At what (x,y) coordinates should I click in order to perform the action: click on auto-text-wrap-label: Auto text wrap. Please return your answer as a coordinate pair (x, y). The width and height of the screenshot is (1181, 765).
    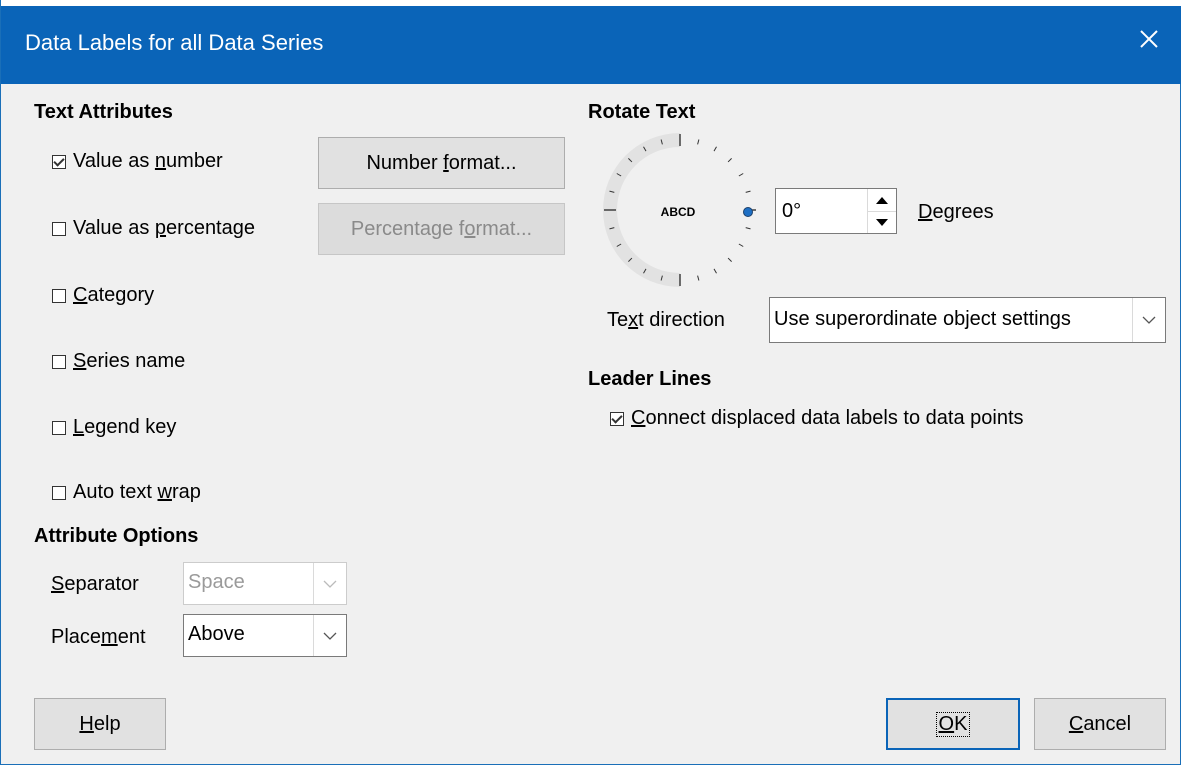
    Looking at the image, I should click on (137, 492).